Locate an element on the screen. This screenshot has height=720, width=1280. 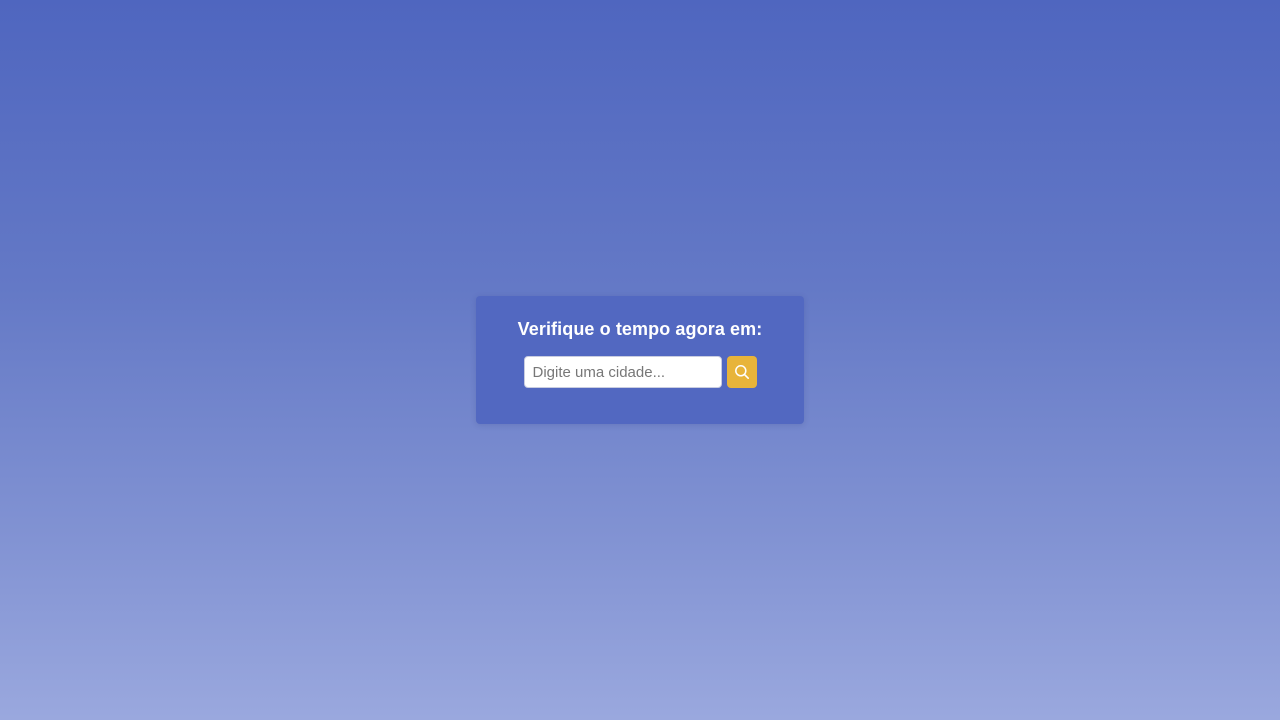
search-button is located at coordinates (741, 372).